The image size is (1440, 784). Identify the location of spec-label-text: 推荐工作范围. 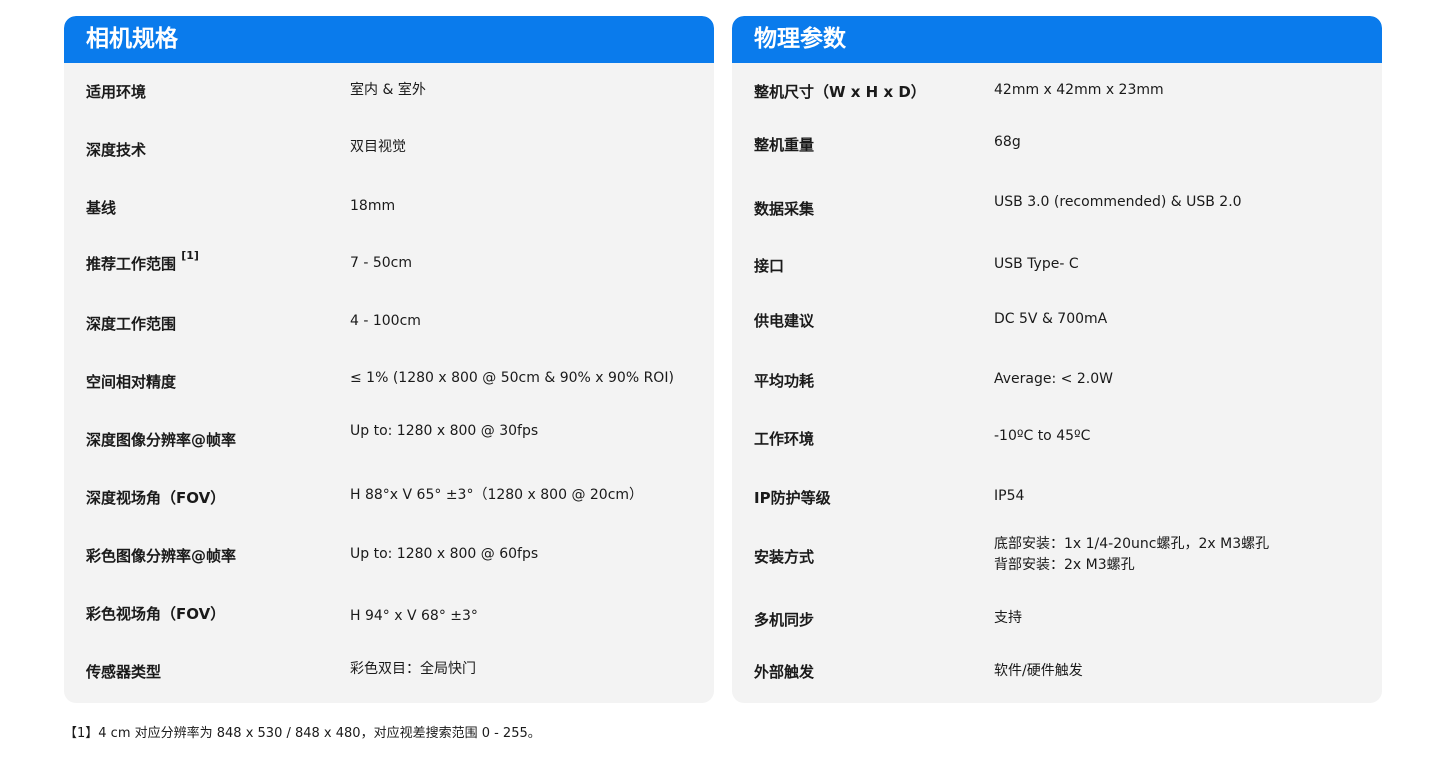
(131, 264).